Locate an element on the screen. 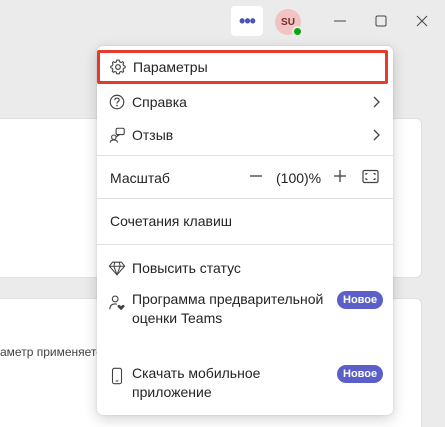 Image resolution: width=445 pixels, height=427 pixels. menu-item-help: Справка is located at coordinates (245, 102).